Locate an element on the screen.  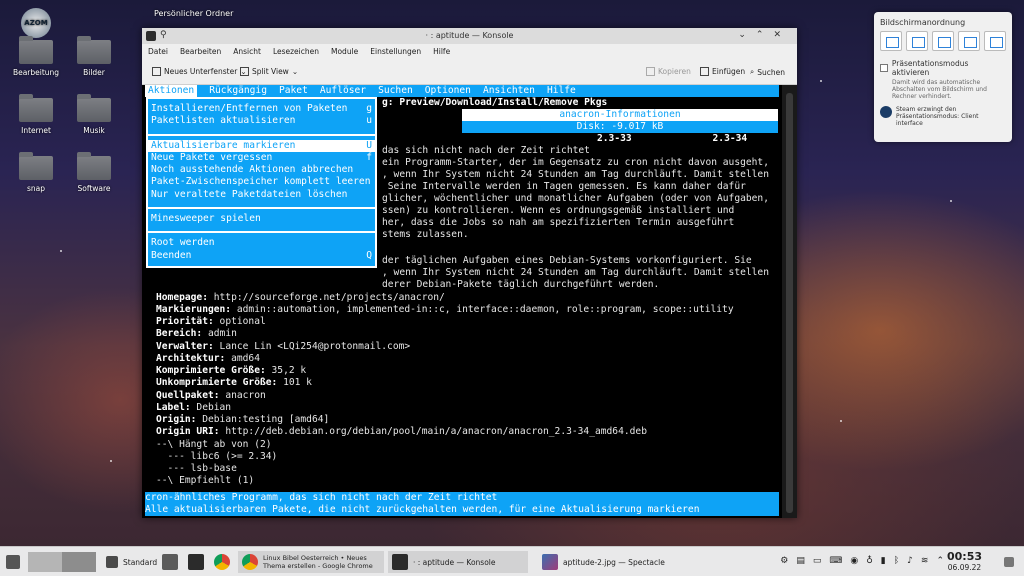
desktop-icon-label: Internet is located at coordinates (36, 130).